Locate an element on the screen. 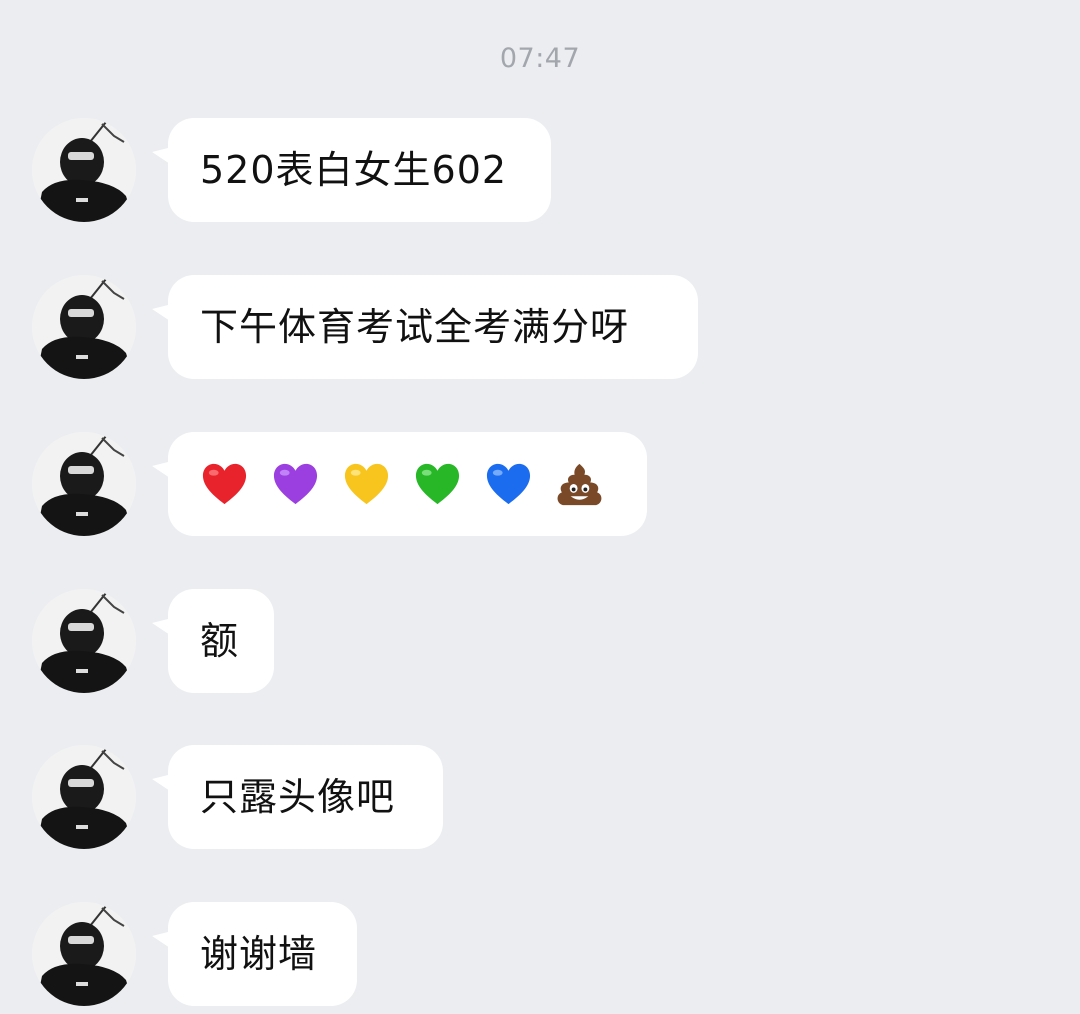 The height and width of the screenshot is (1014, 1080). message-row: 额 is located at coordinates (540, 641).